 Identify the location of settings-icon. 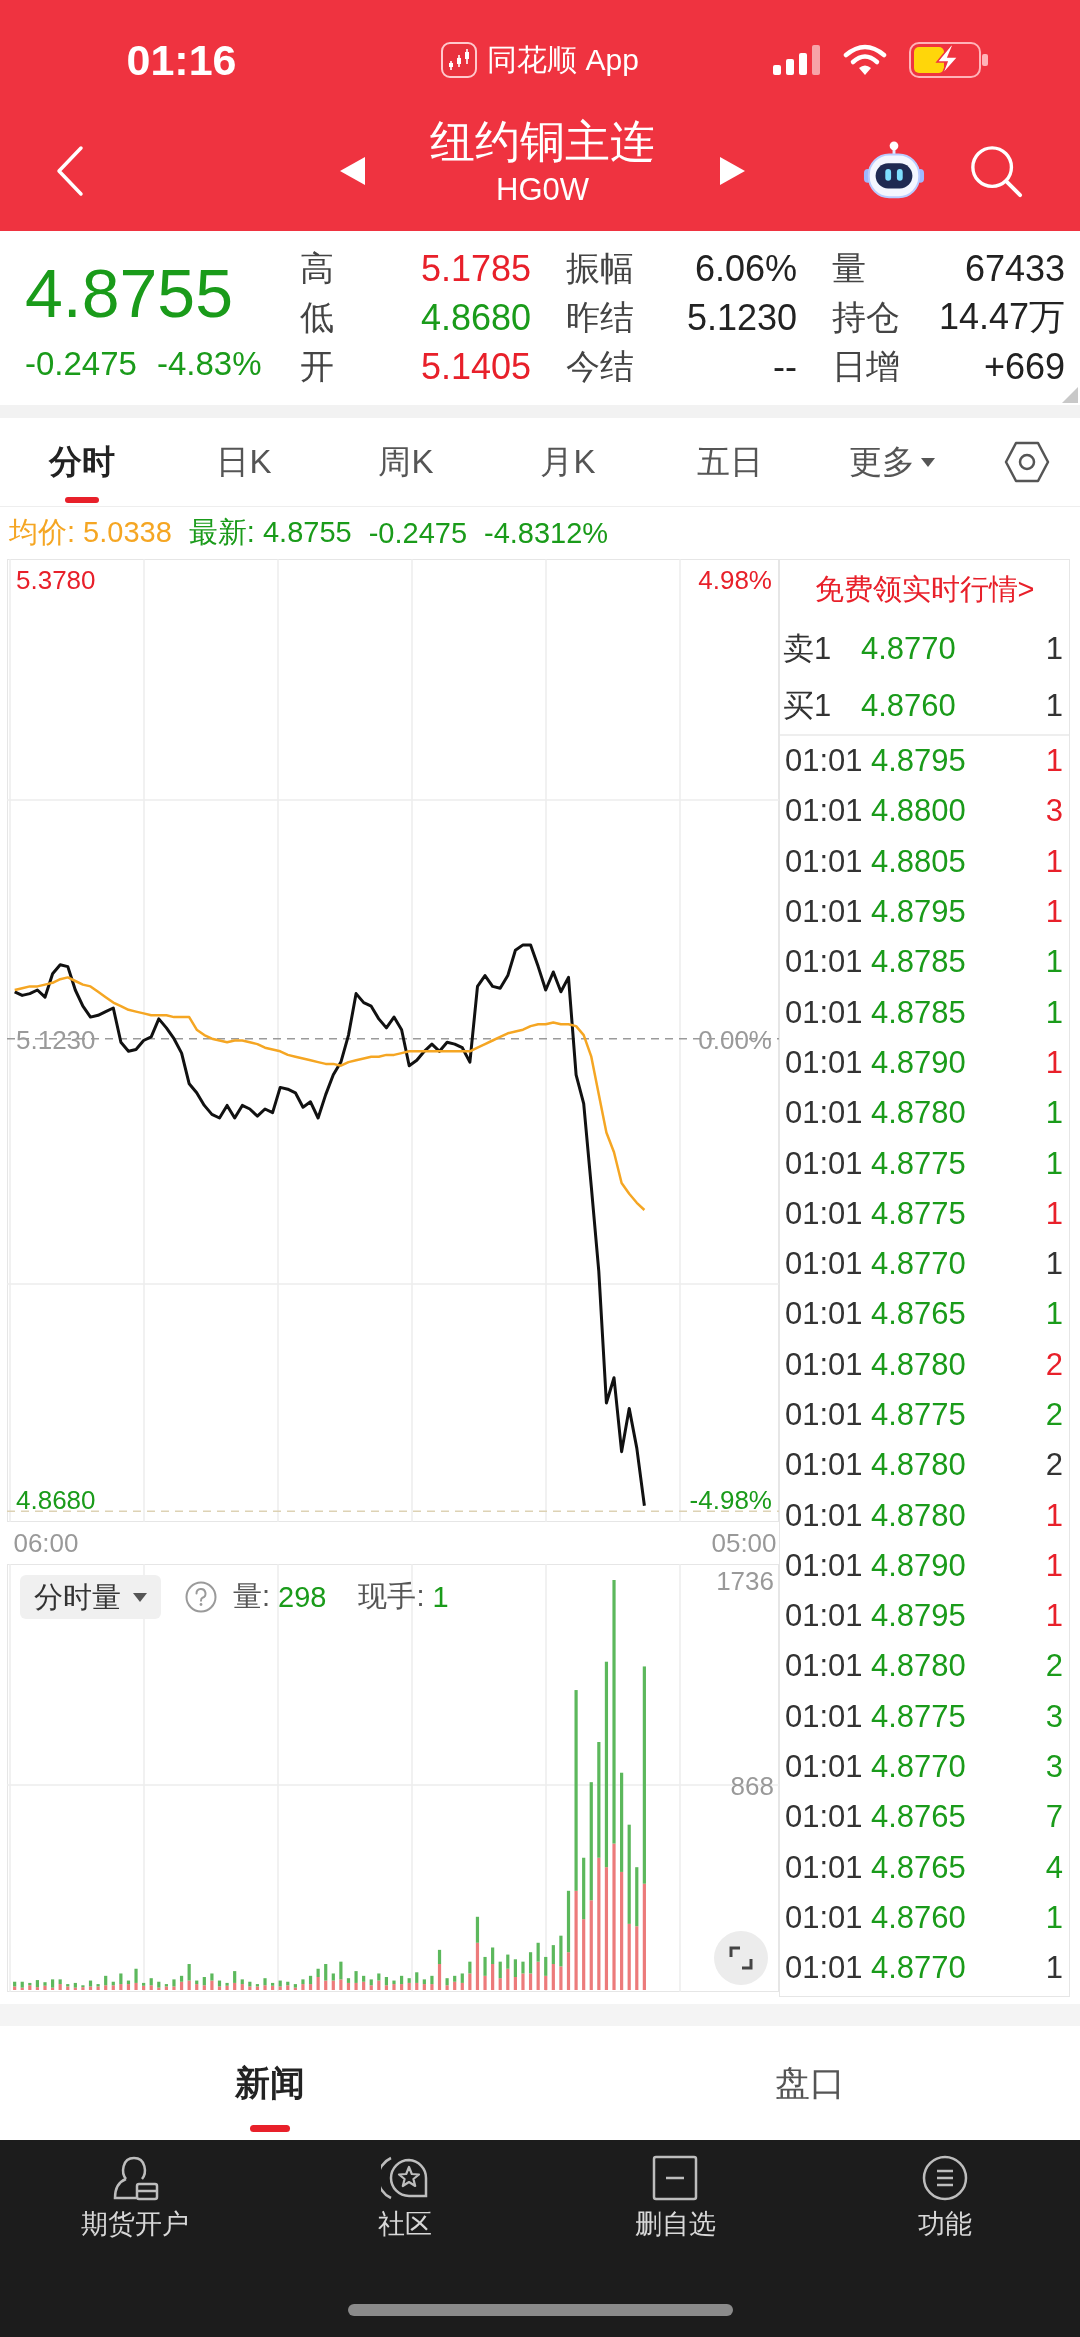
(1026, 462).